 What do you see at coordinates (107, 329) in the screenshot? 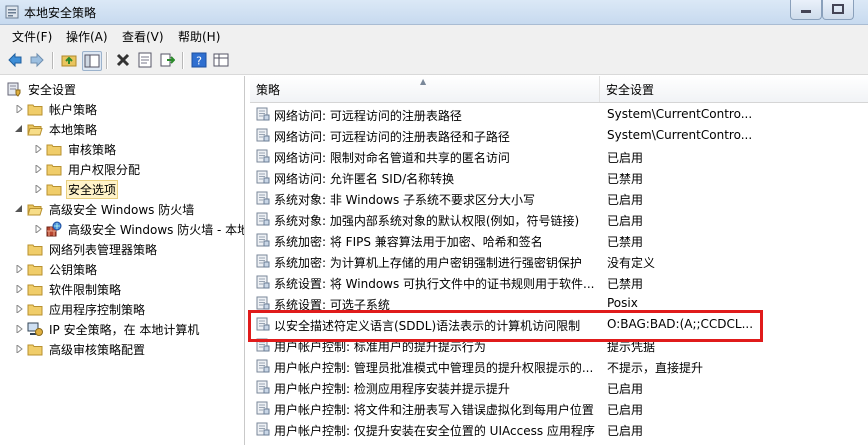
I see `tree-item-ip-security: IP 安全策略，在 本地计算机` at bounding box center [107, 329].